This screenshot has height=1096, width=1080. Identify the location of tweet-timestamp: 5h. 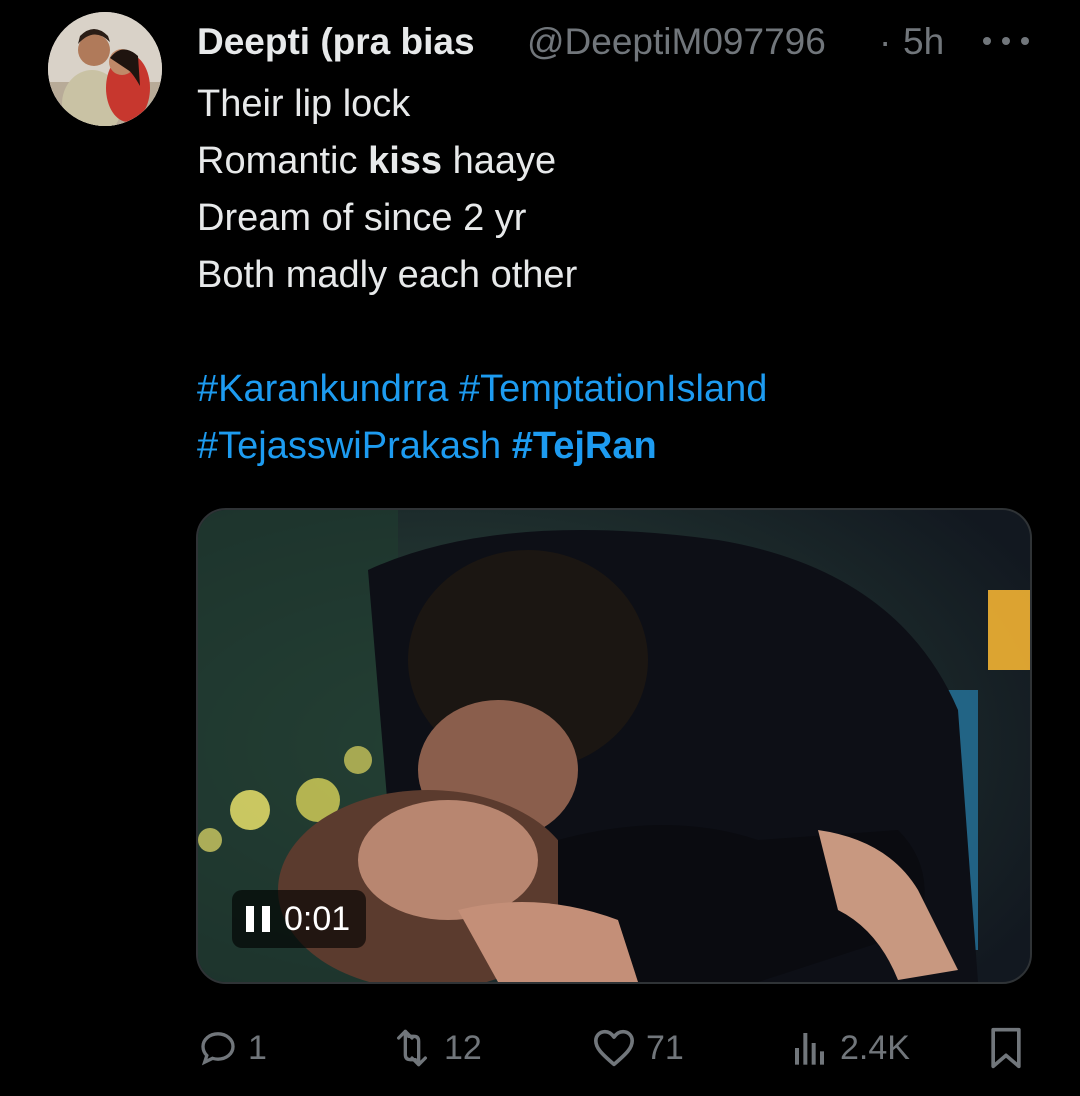
(923, 42).